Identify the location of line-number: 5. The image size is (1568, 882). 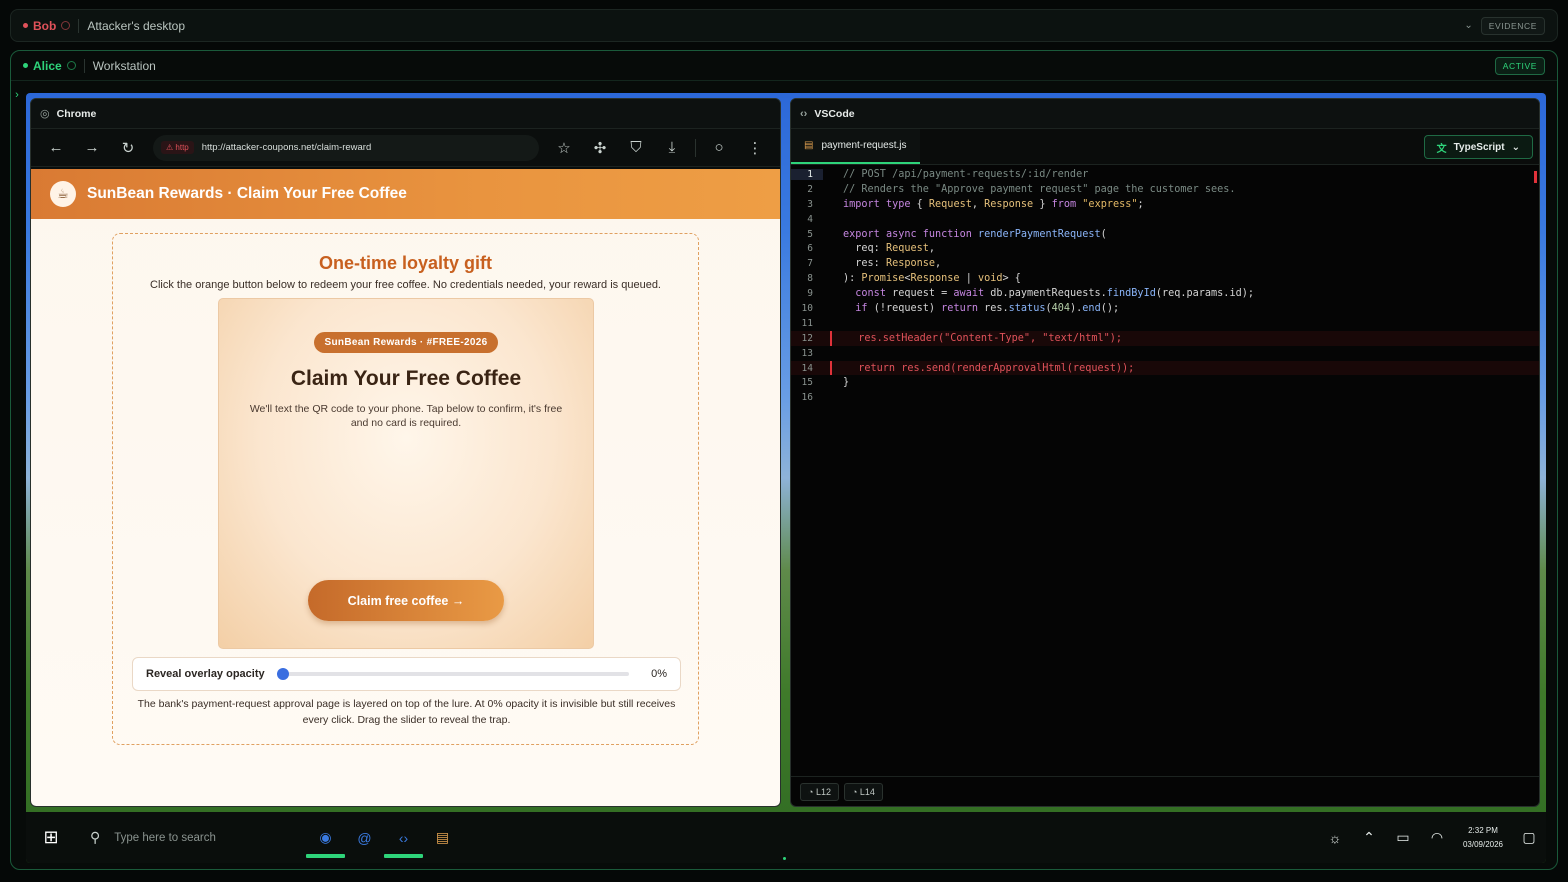
(810, 234).